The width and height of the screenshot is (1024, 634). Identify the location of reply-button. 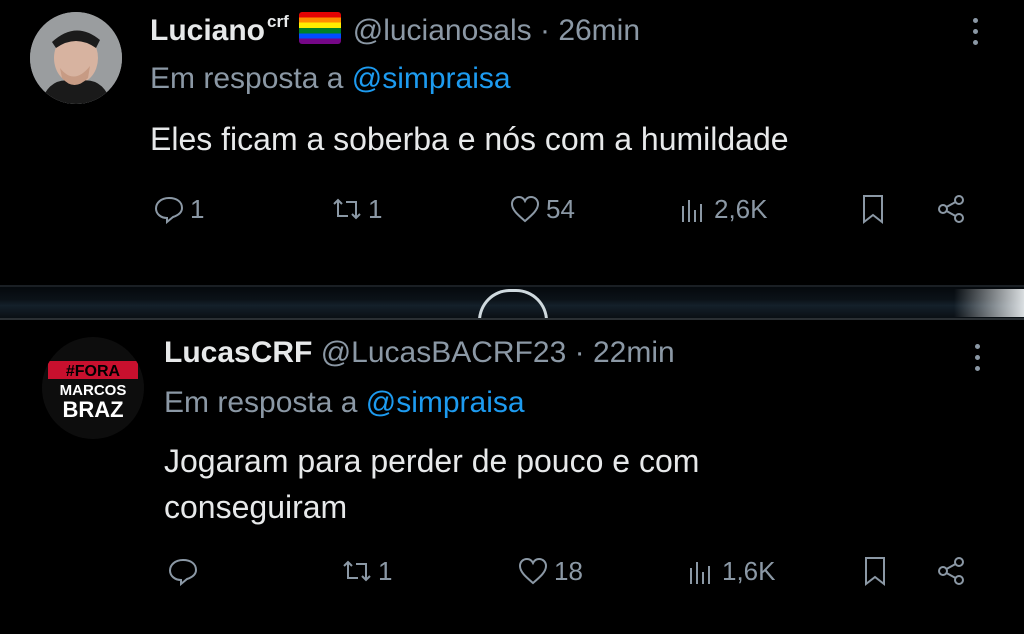
(185, 571).